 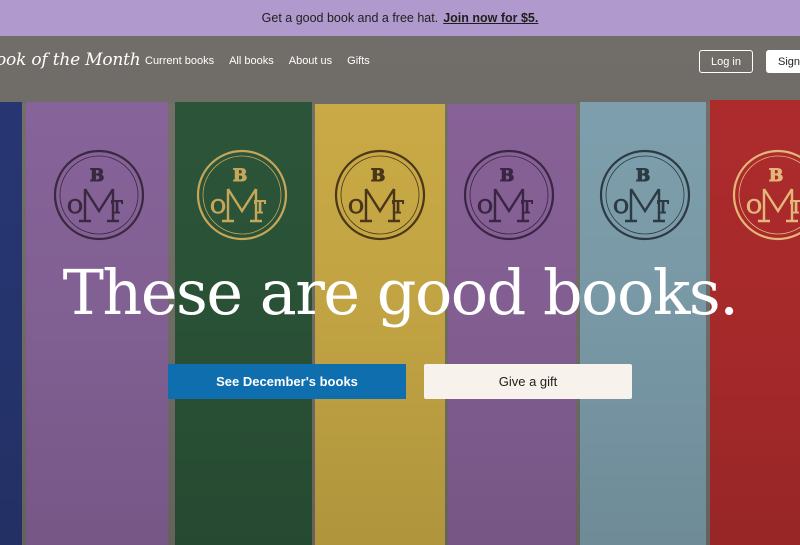 I want to click on nav-links: Current books All books About us Gifts, so click(x=265, y=61).